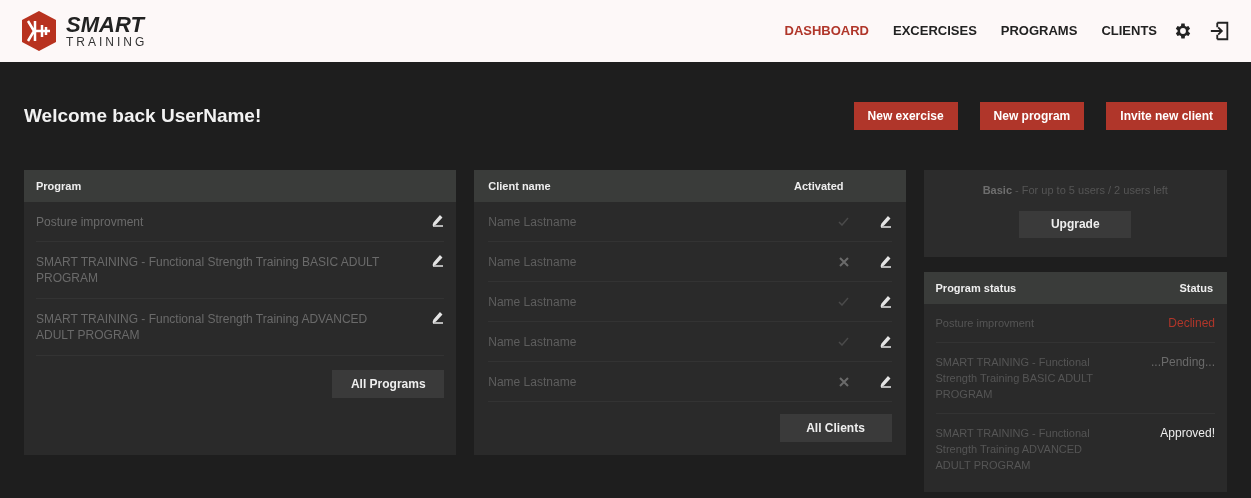  What do you see at coordinates (59, 186) in the screenshot?
I see `column-heading: Program` at bounding box center [59, 186].